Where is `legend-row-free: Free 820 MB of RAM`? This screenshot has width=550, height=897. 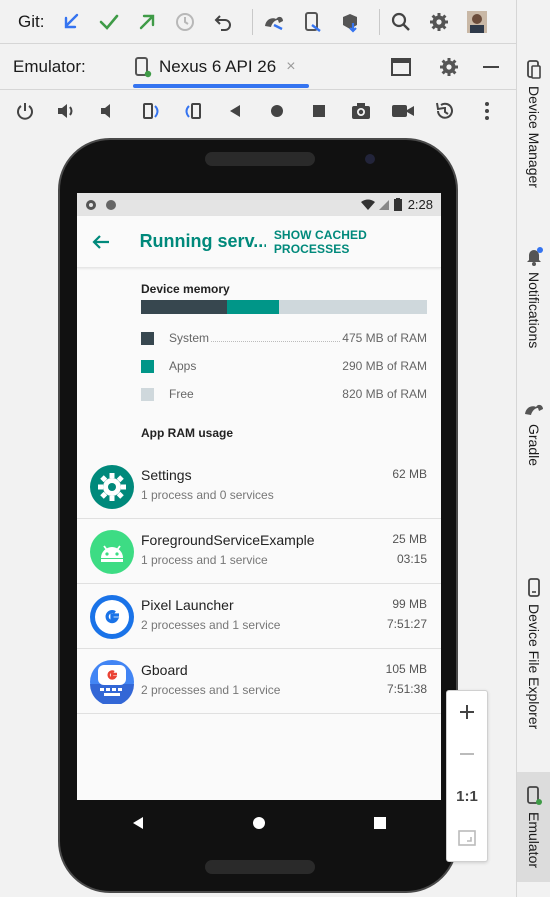 legend-row-free: Free 820 MB of RAM is located at coordinates (284, 394).